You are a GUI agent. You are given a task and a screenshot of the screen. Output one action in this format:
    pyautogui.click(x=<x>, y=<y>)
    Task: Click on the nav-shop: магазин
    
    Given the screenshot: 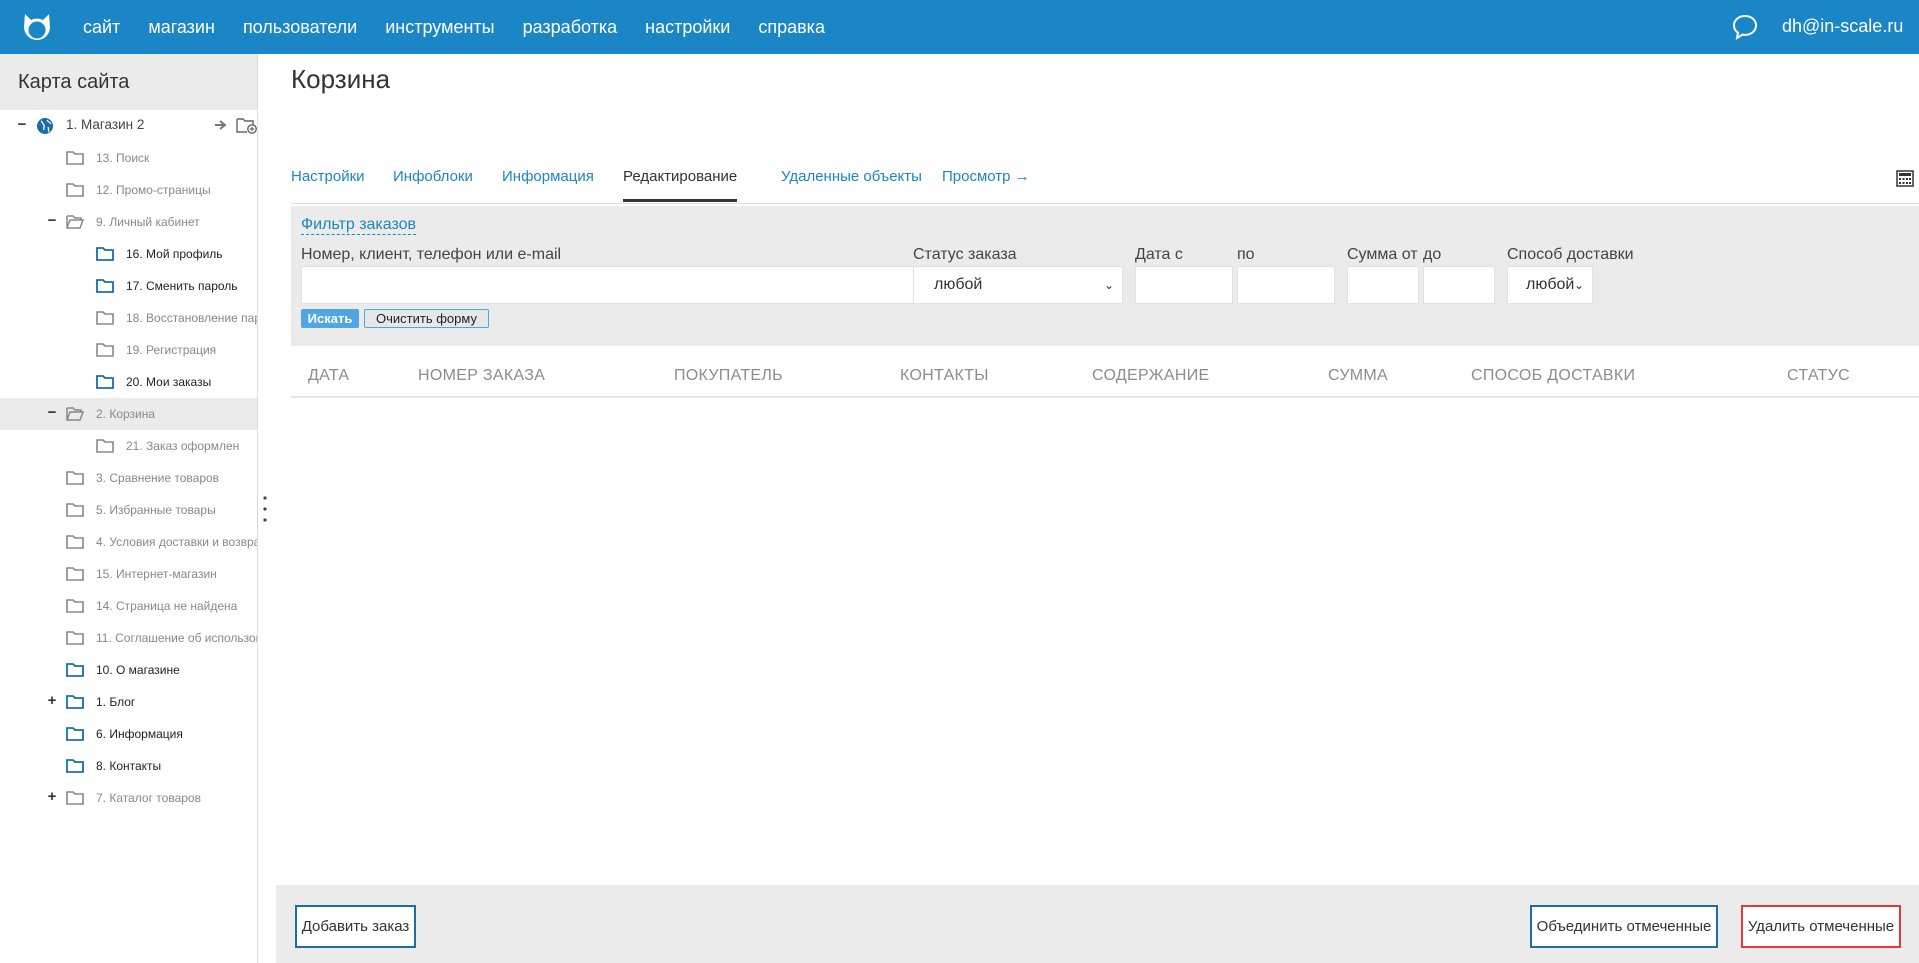 What is the action you would take?
    pyautogui.click(x=181, y=27)
    